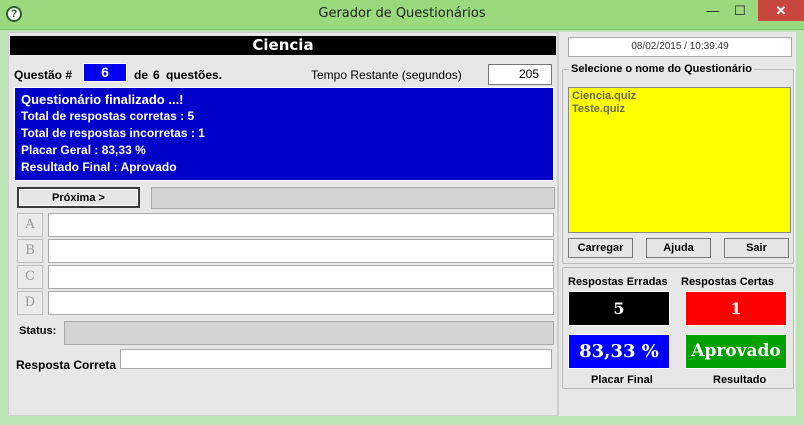 The image size is (804, 425). I want to click on next-button: Próxima >, so click(78, 197).